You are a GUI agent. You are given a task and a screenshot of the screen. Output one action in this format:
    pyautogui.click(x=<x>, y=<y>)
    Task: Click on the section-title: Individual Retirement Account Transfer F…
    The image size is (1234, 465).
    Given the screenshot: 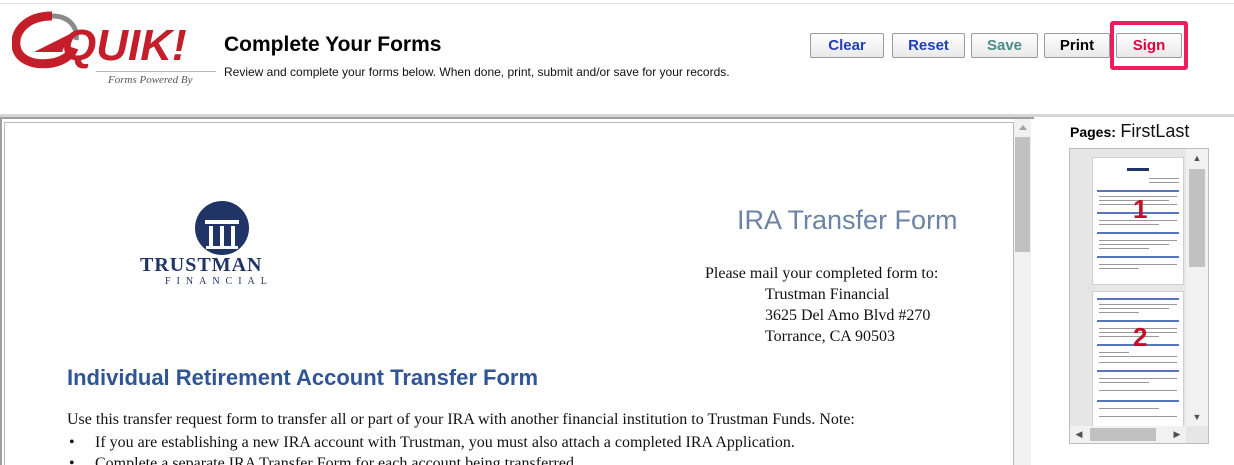 What is the action you would take?
    pyautogui.click(x=303, y=377)
    